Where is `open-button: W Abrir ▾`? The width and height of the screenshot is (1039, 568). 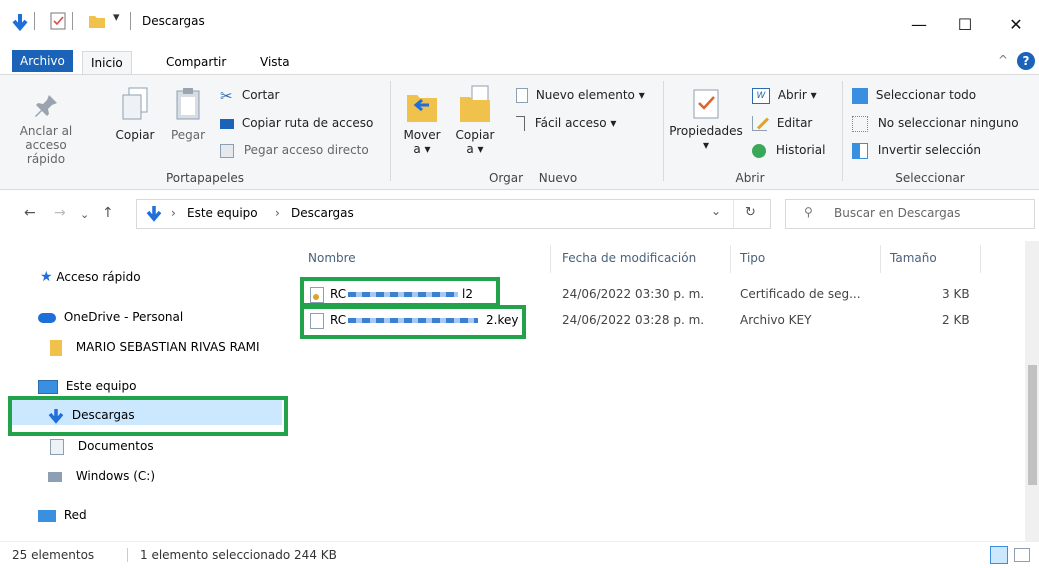 open-button: W Abrir ▾ is located at coordinates (784, 95).